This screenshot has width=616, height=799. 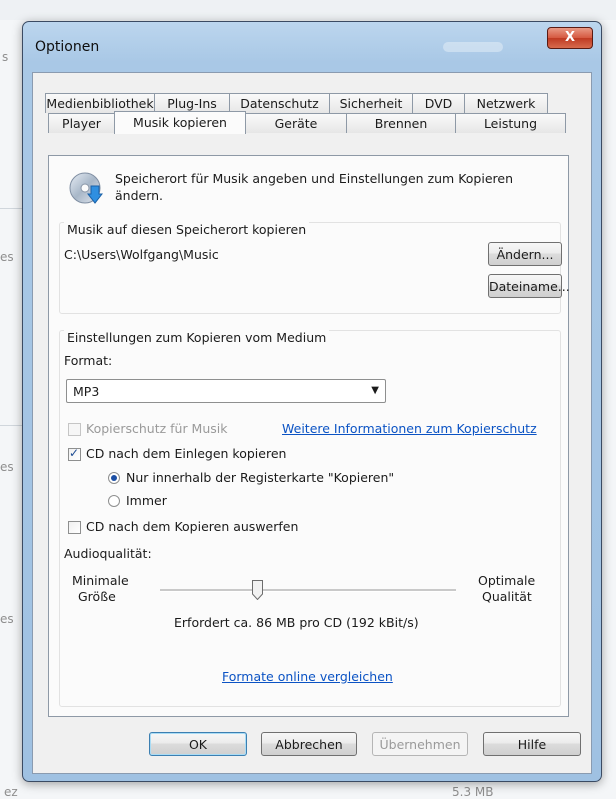 I want to click on close-button: X, so click(x=570, y=38).